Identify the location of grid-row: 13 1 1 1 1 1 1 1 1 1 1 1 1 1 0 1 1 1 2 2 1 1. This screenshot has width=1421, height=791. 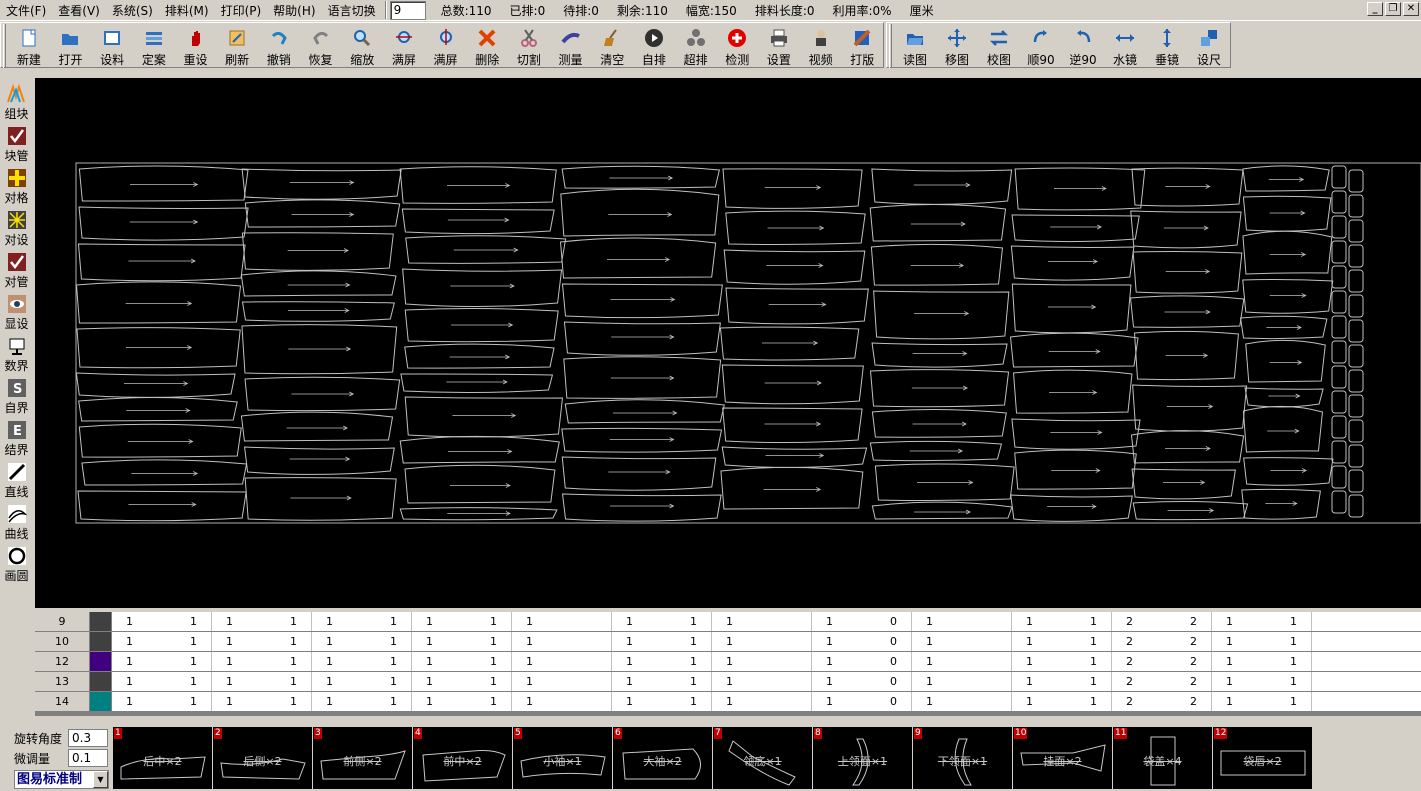
(728, 682).